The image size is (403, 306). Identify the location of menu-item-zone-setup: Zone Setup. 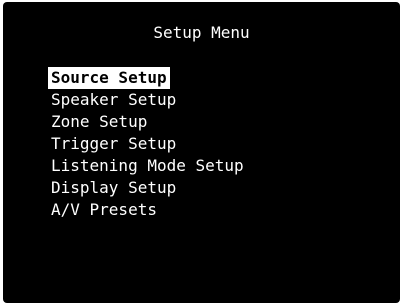
(147, 122).